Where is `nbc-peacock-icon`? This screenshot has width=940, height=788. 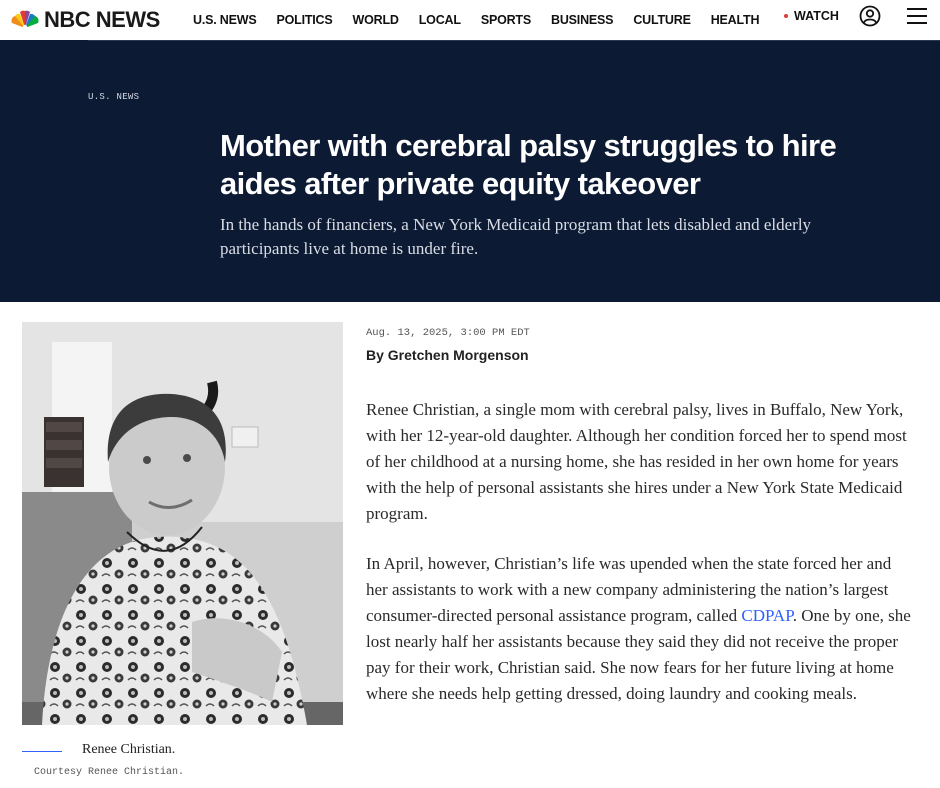
nbc-peacock-icon is located at coordinates (25, 20).